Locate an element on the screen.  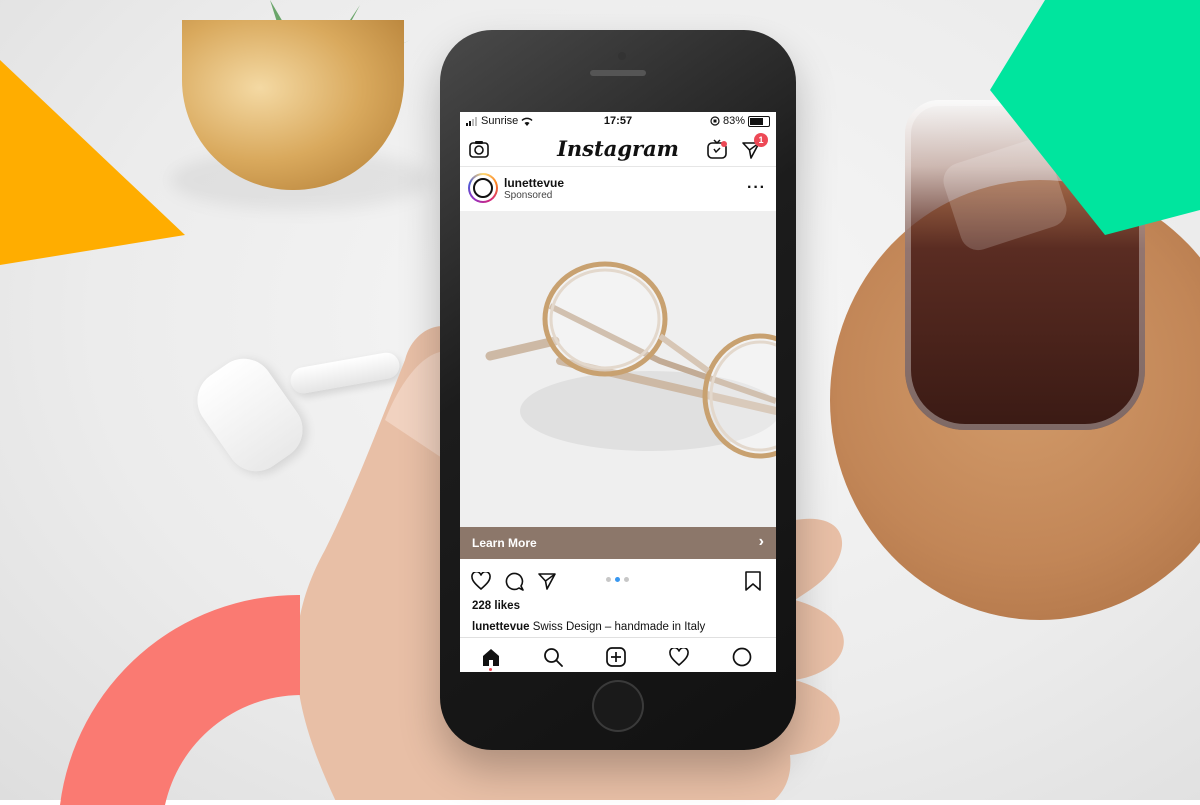
active-tab-indicator is located at coordinates (490, 669).